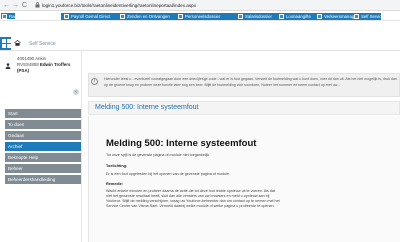  Describe the element at coordinates (117, 166) in the screenshot. I see `explanation-heading: Toelichting:` at that location.